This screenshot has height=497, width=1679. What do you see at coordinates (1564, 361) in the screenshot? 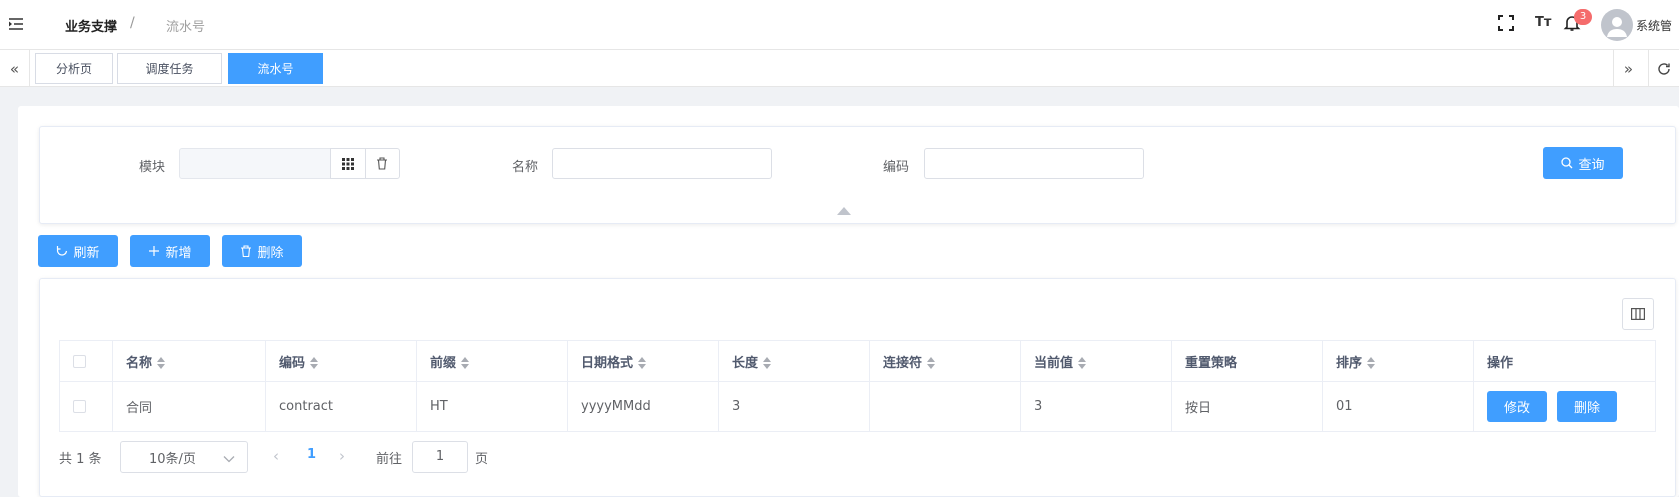
I see `col-header-actions: 操作` at bounding box center [1564, 361].